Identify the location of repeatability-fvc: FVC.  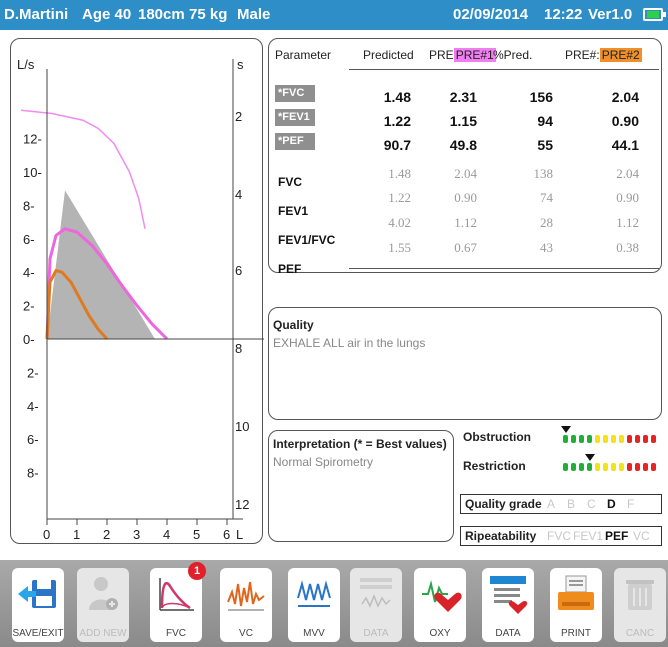
(559, 536).